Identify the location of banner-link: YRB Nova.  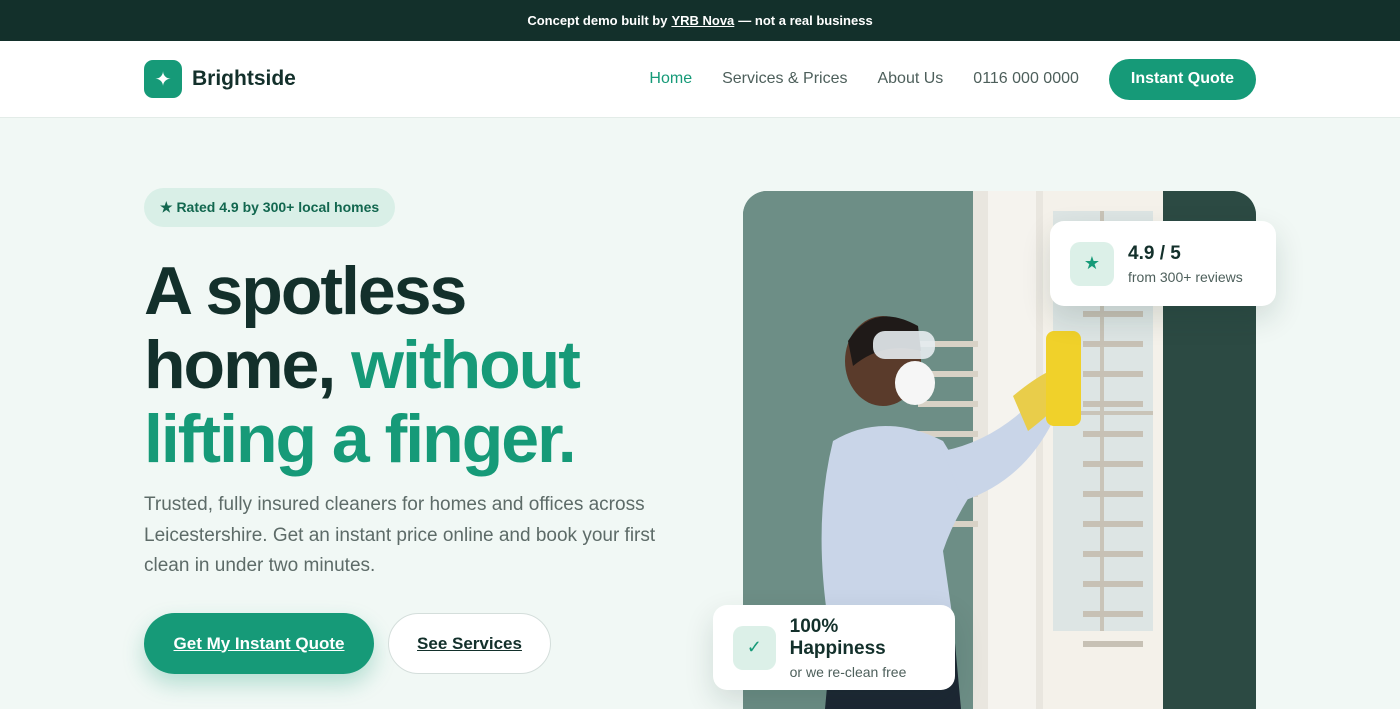
(702, 20).